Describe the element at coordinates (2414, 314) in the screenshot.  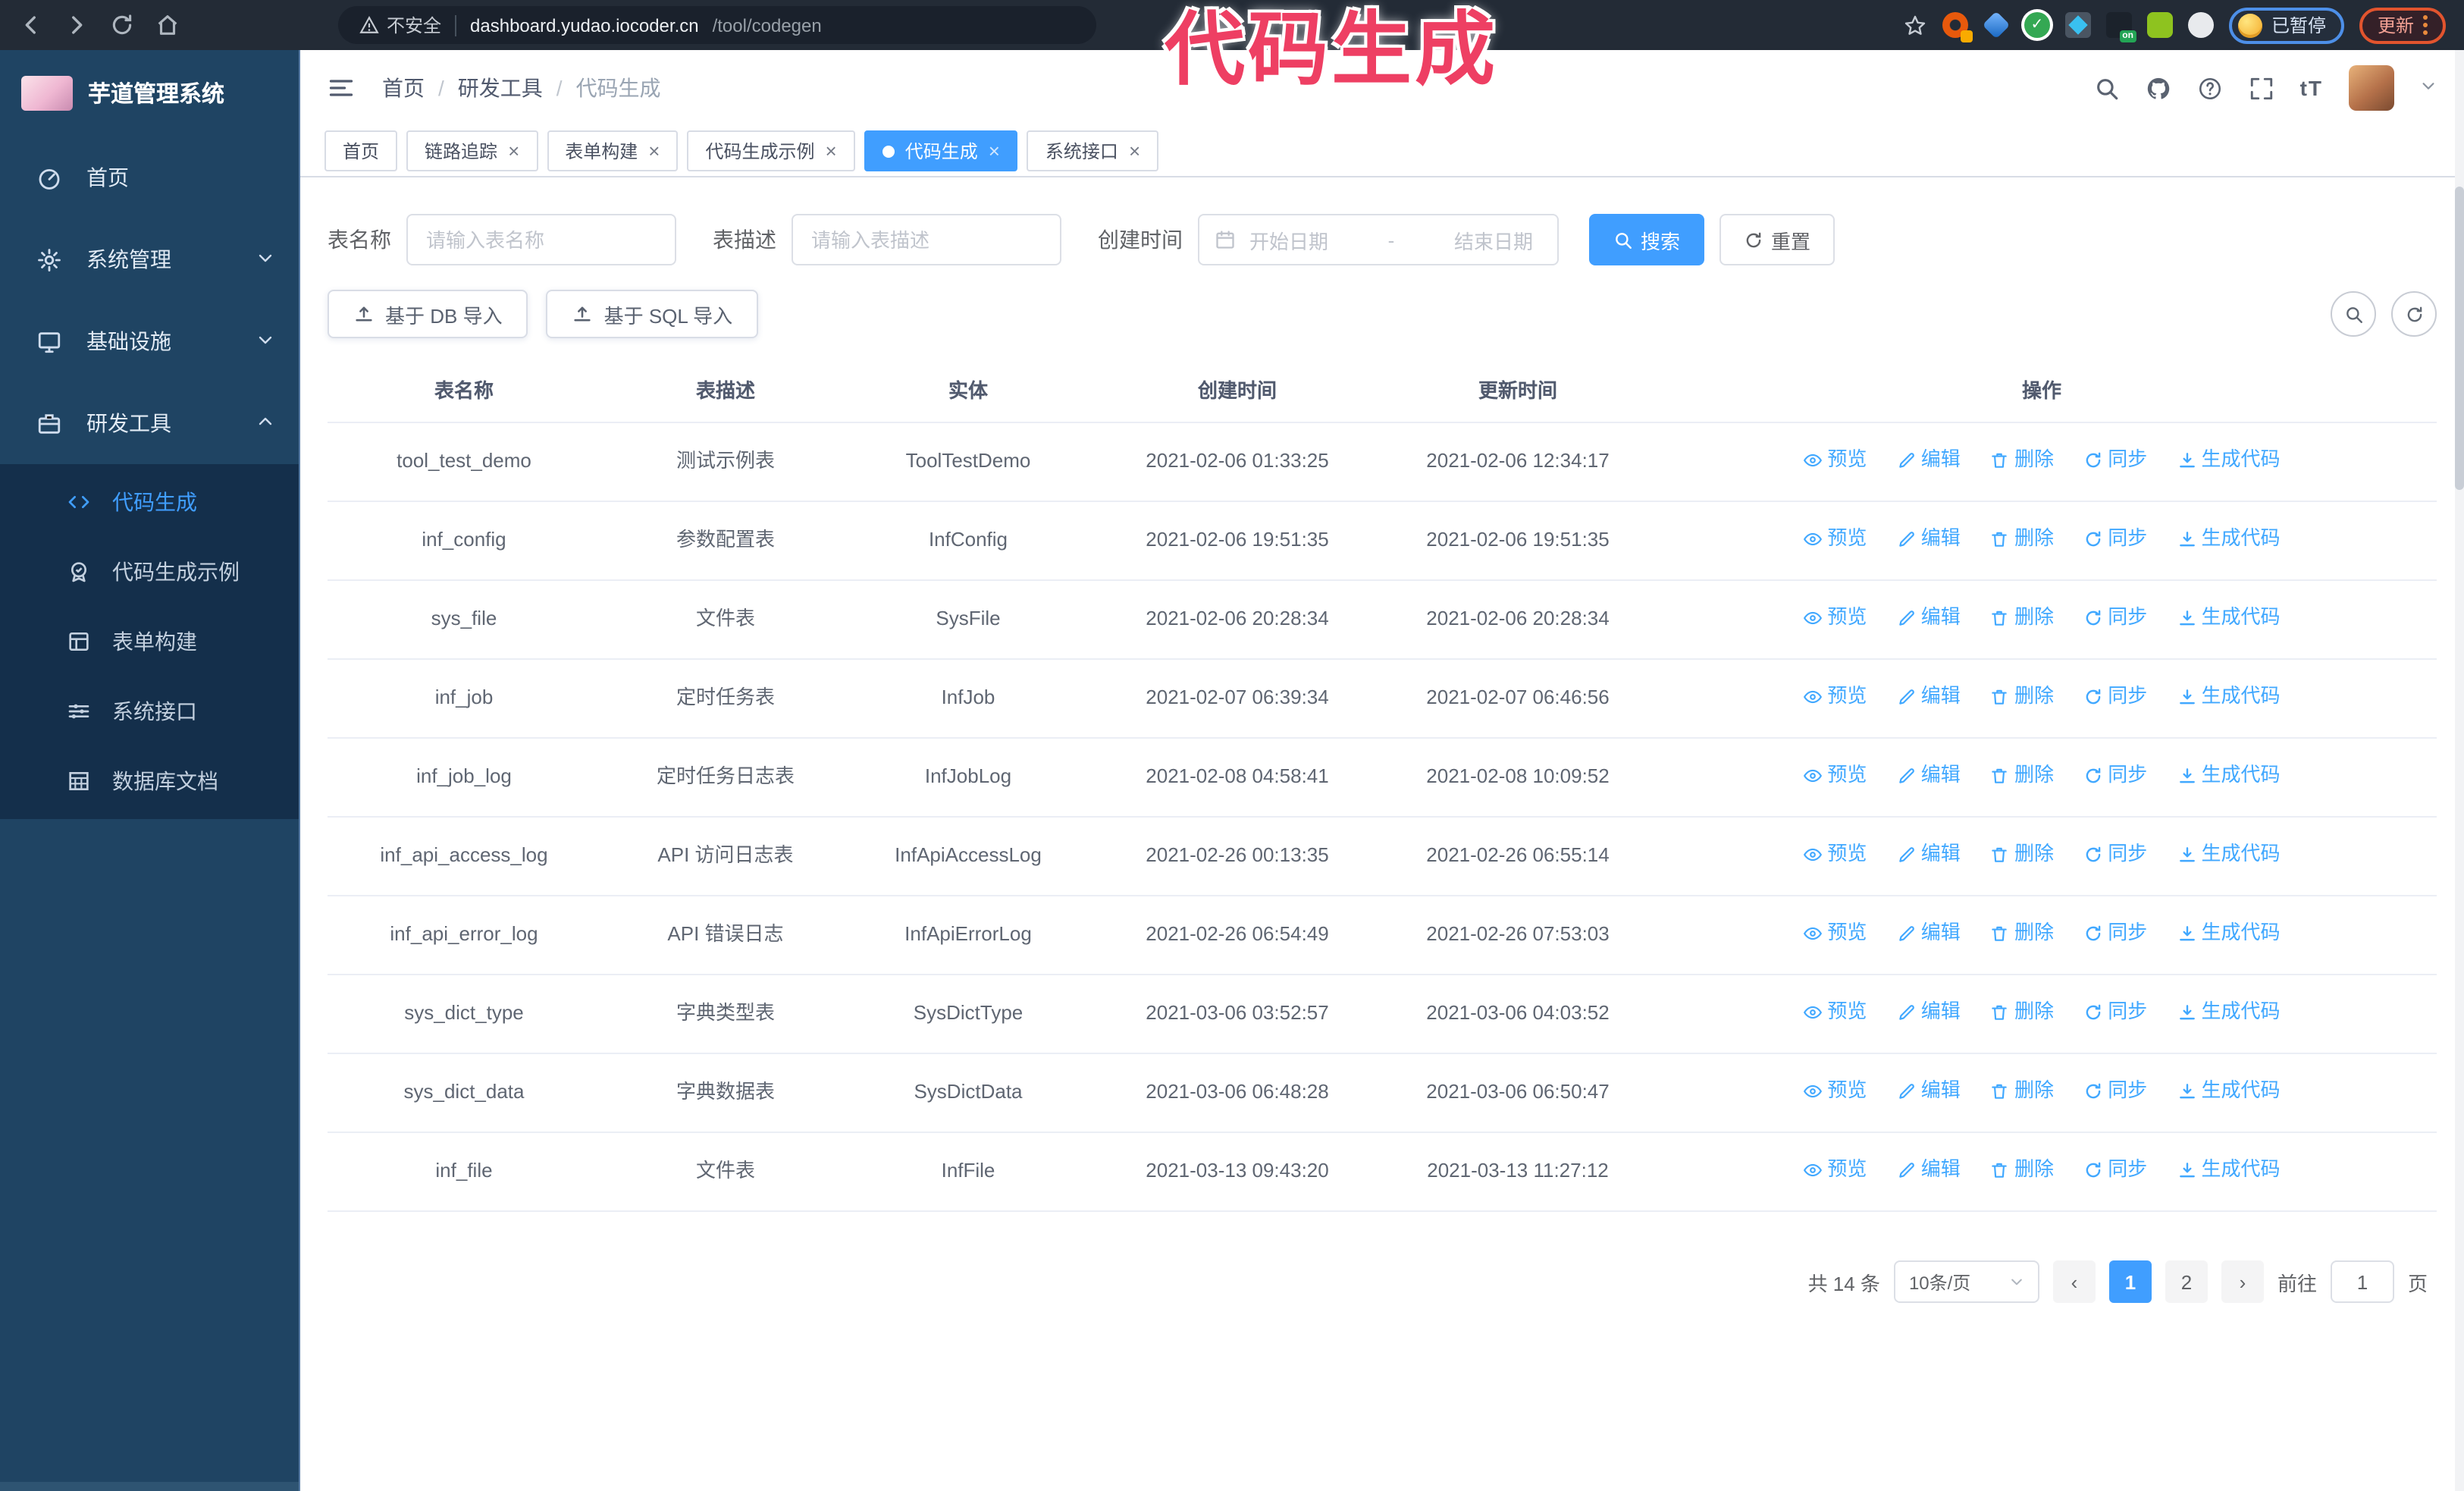
I see `refresh-table-button` at that location.